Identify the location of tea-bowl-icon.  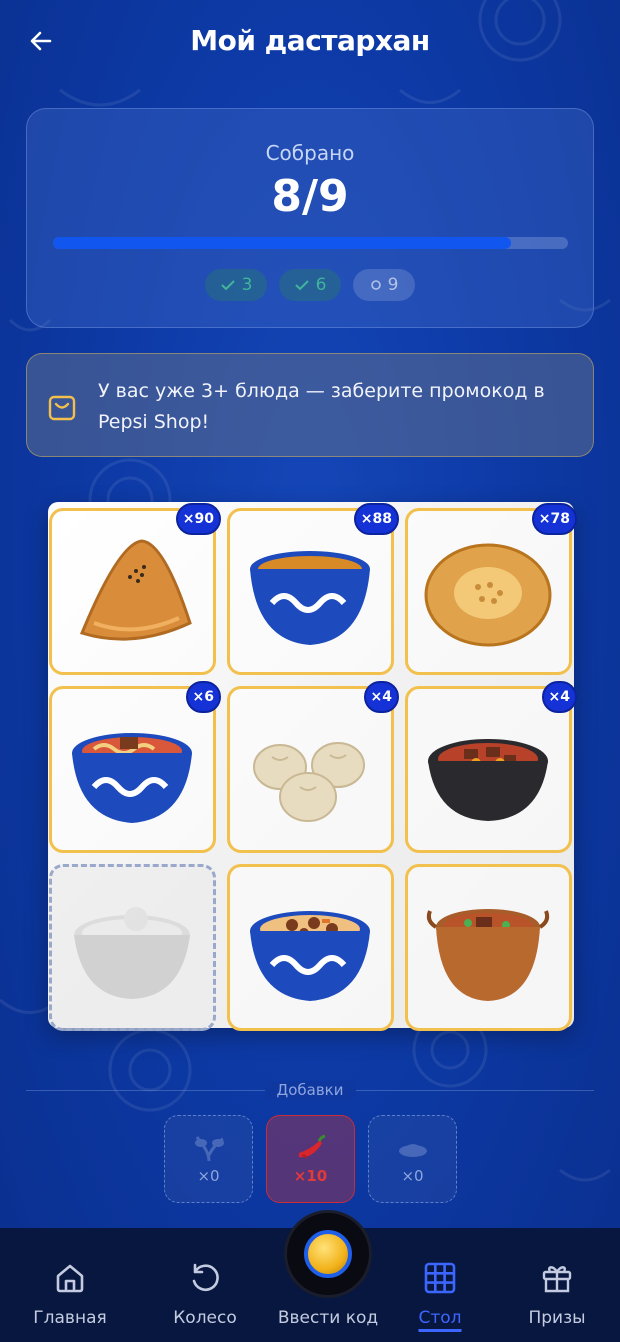
(310, 598).